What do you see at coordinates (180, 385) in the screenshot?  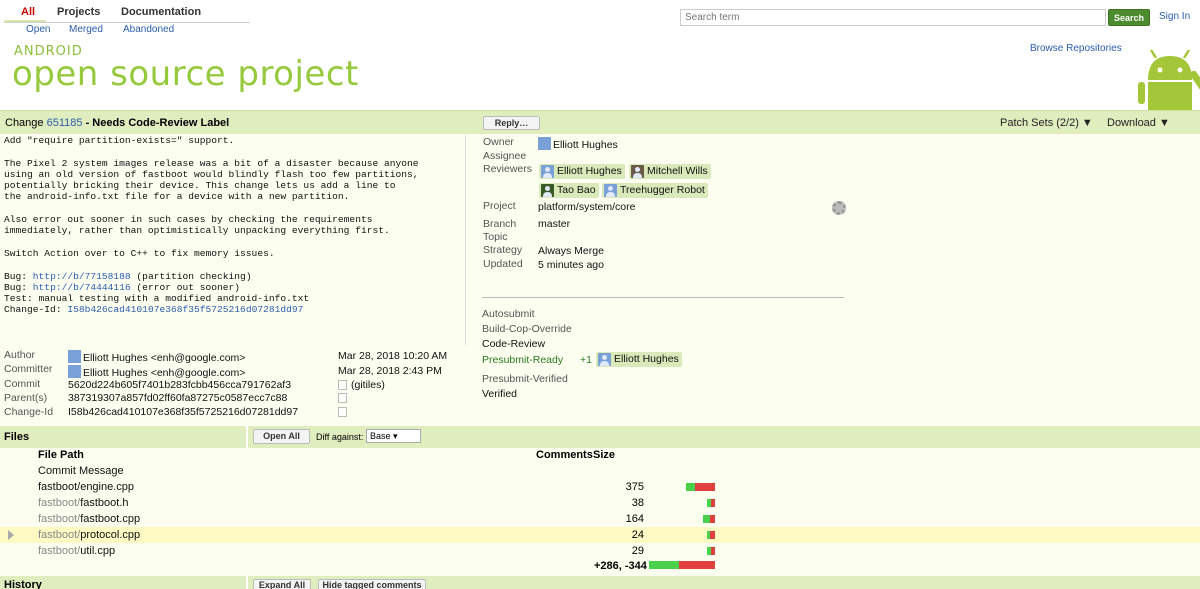 I see `commit-sha: 5620d224b605f7401b283fcbb456cca791762af3` at bounding box center [180, 385].